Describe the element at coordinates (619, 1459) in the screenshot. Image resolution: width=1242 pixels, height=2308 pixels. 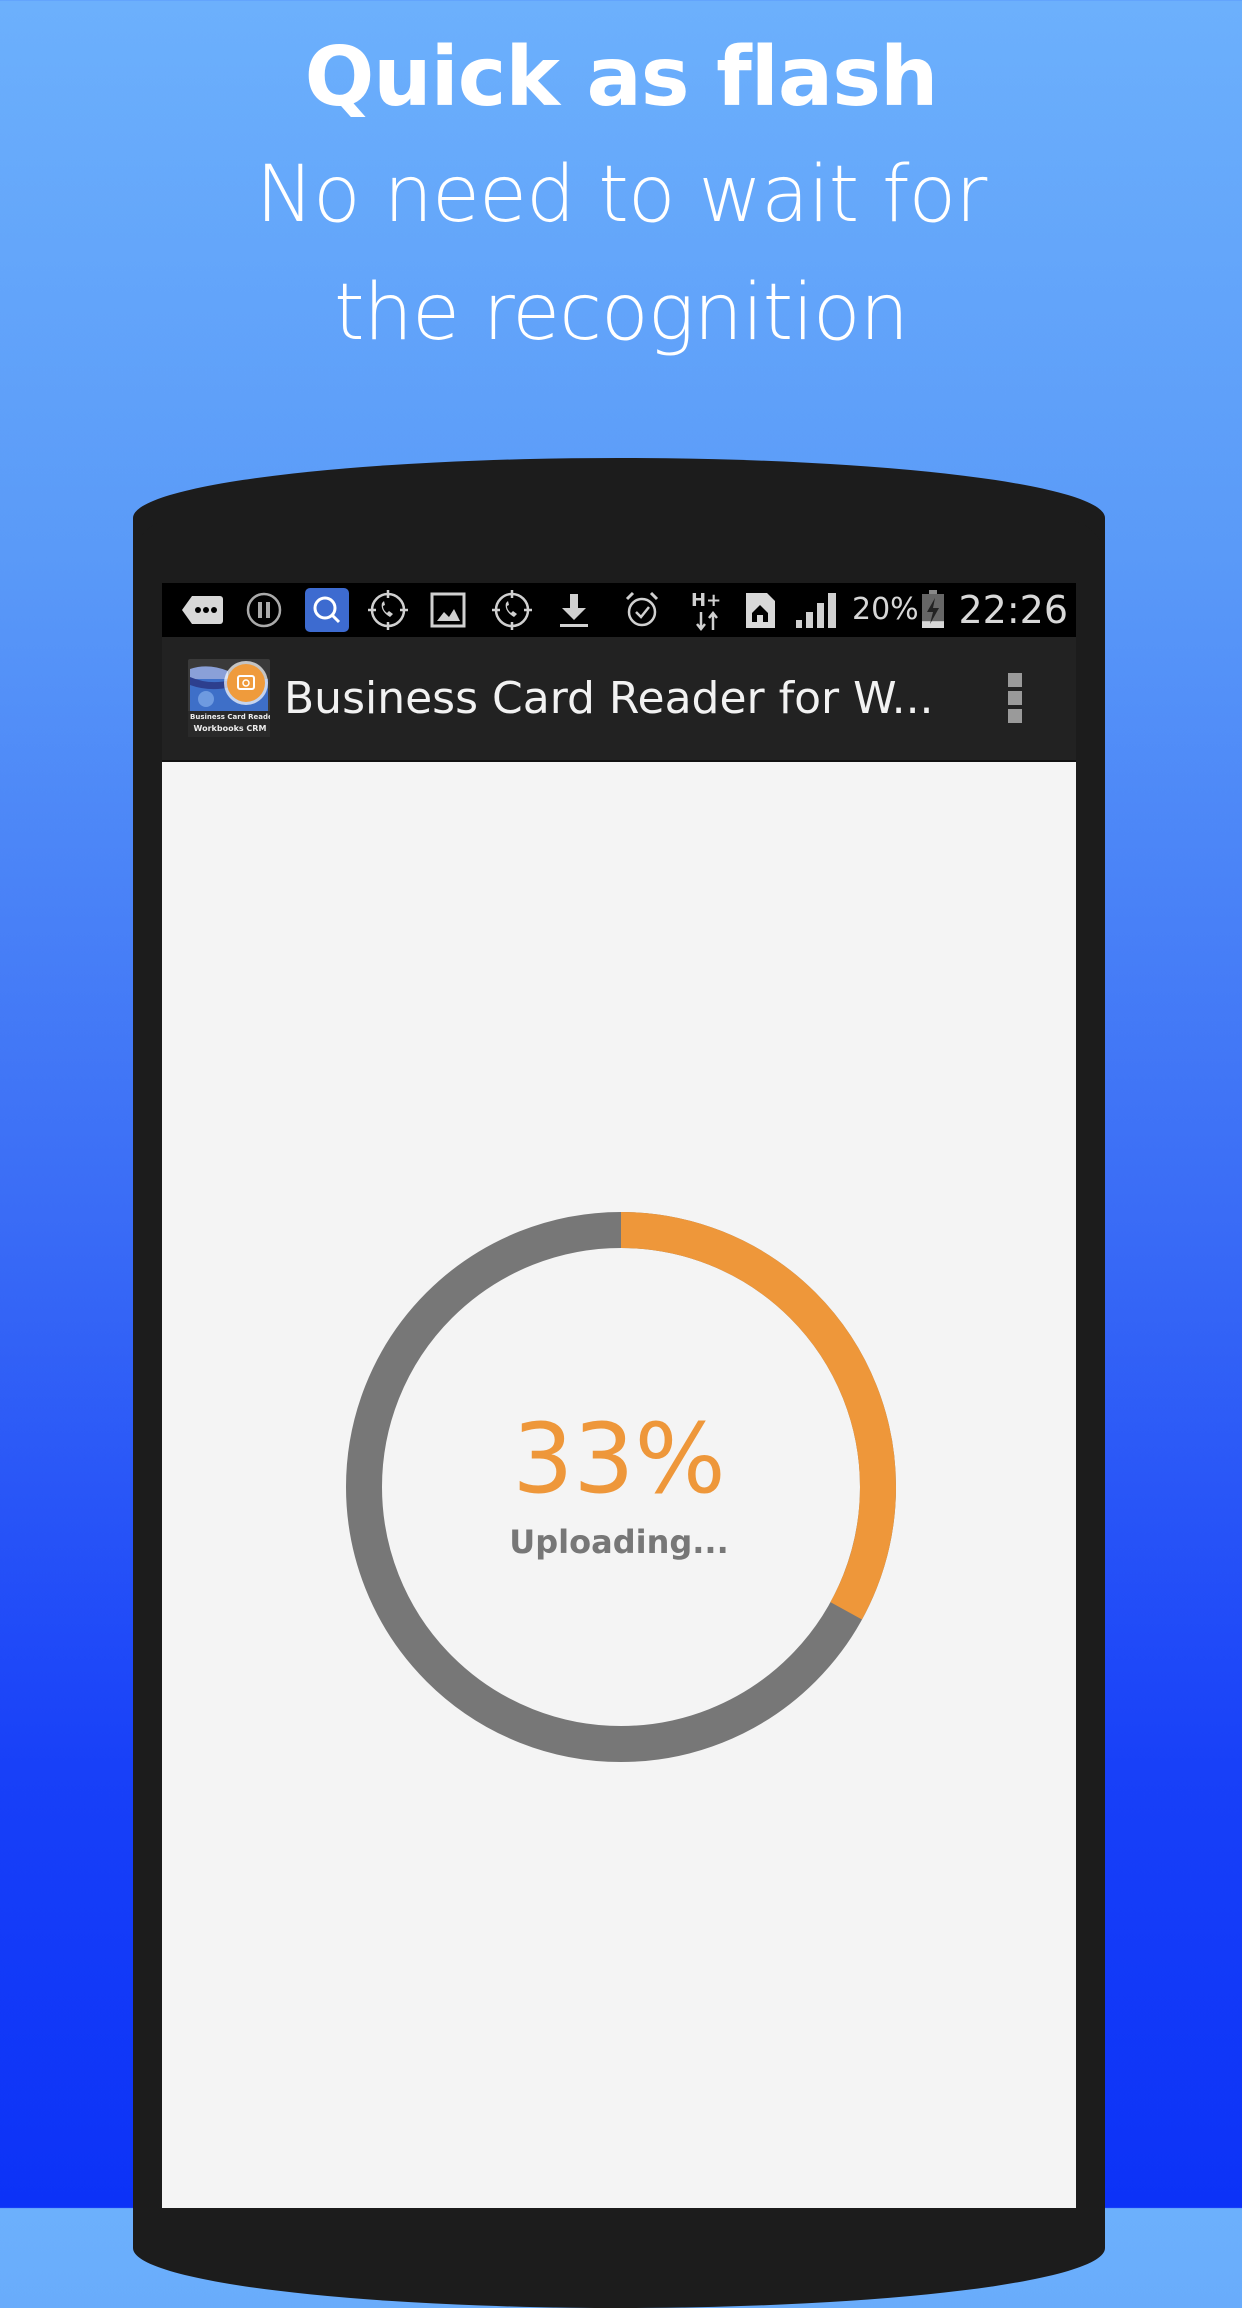
I see `progress-percent: 33%` at that location.